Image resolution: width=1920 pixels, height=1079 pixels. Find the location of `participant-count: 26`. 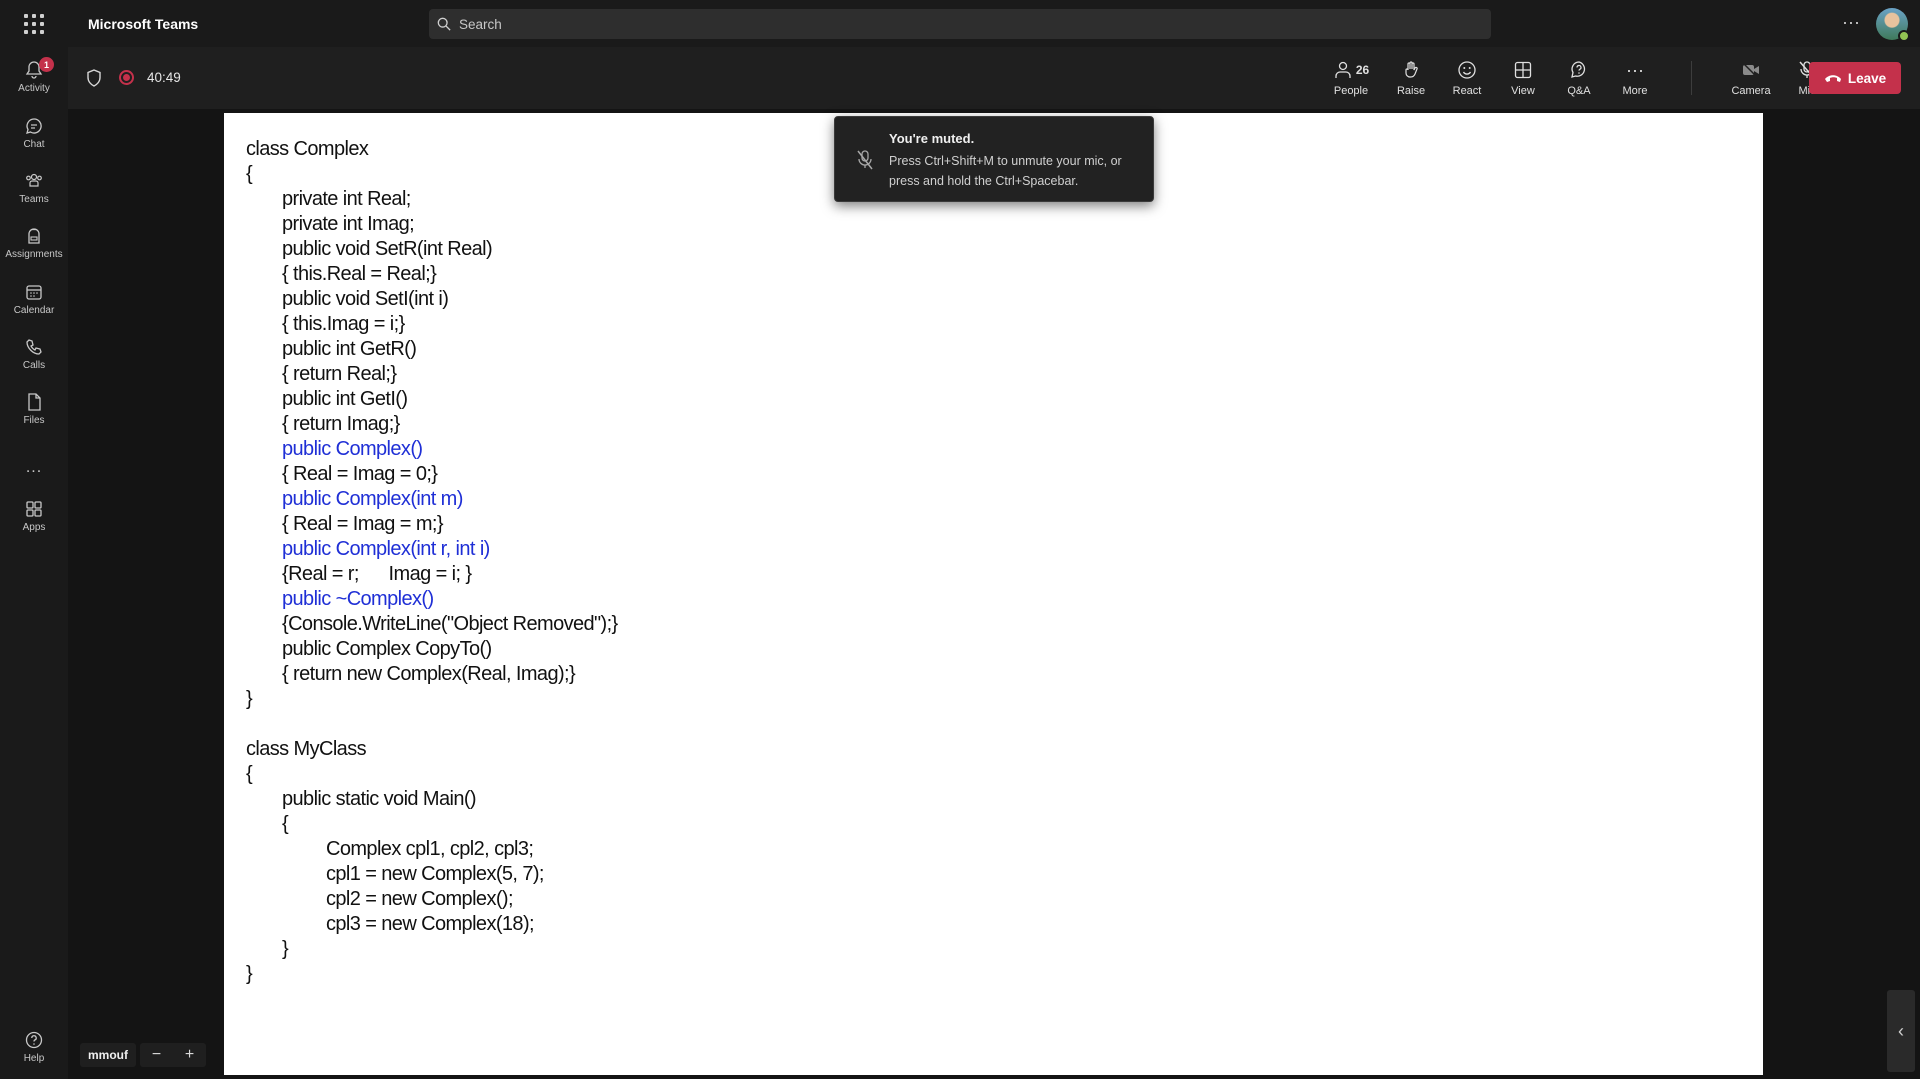

participant-count: 26 is located at coordinates (1362, 70).